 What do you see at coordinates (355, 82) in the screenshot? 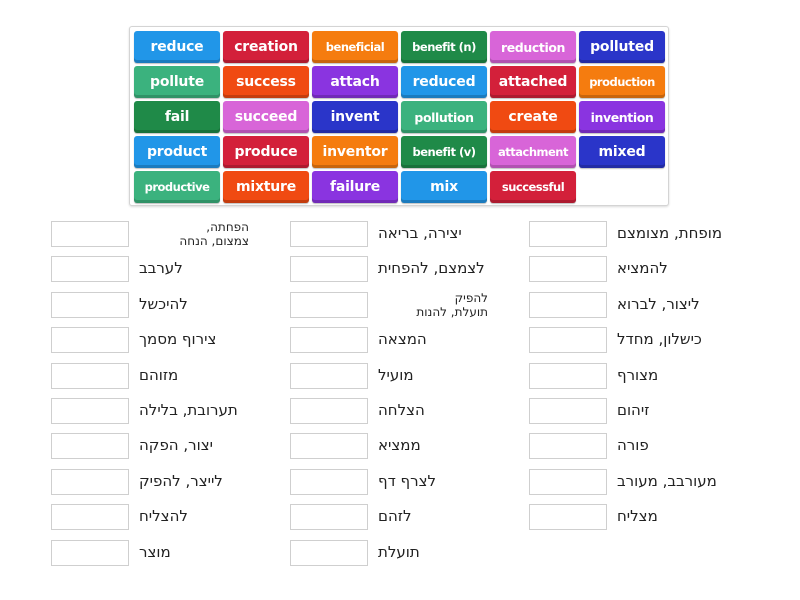
I see `word-tile: attach` at bounding box center [355, 82].